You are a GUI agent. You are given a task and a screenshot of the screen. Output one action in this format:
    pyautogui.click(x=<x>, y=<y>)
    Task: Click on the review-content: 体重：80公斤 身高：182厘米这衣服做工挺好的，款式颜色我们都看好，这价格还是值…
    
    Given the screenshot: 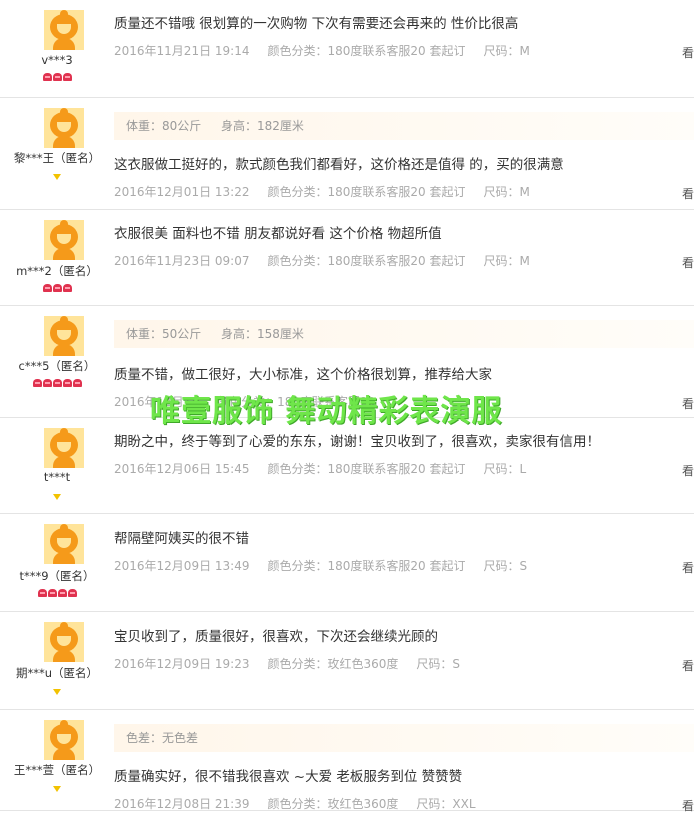 What is the action you would take?
    pyautogui.click(x=404, y=153)
    